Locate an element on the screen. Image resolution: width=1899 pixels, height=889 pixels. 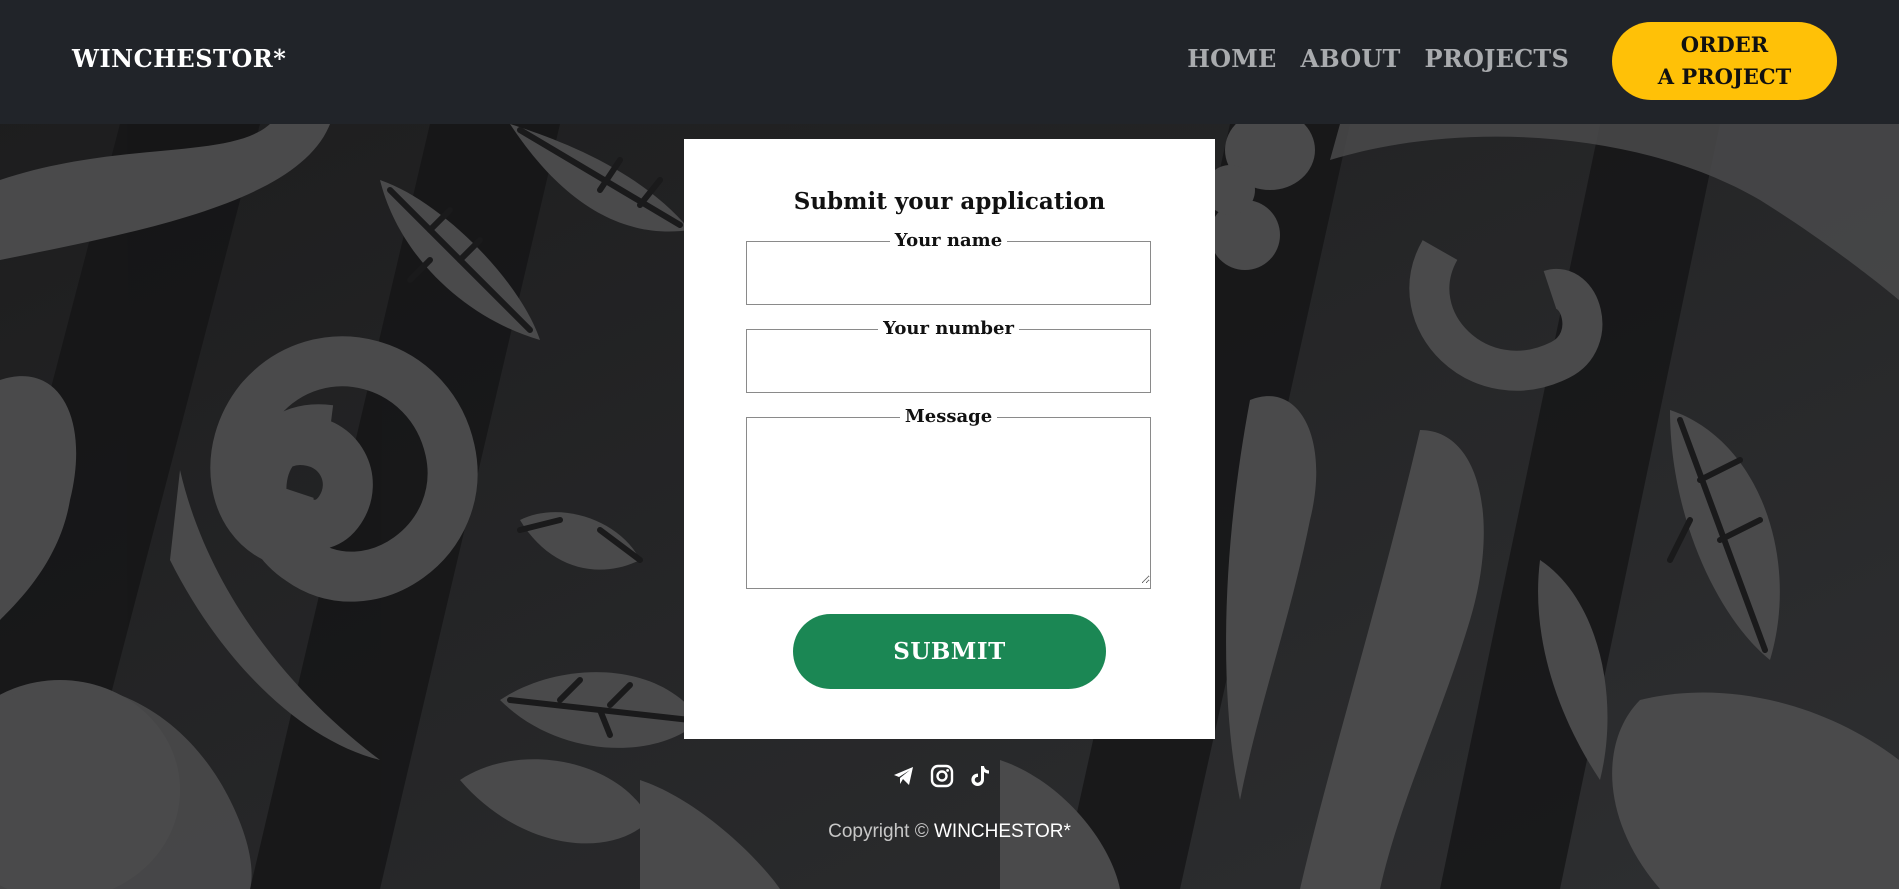
message-fieldset: Message is located at coordinates (948, 498).